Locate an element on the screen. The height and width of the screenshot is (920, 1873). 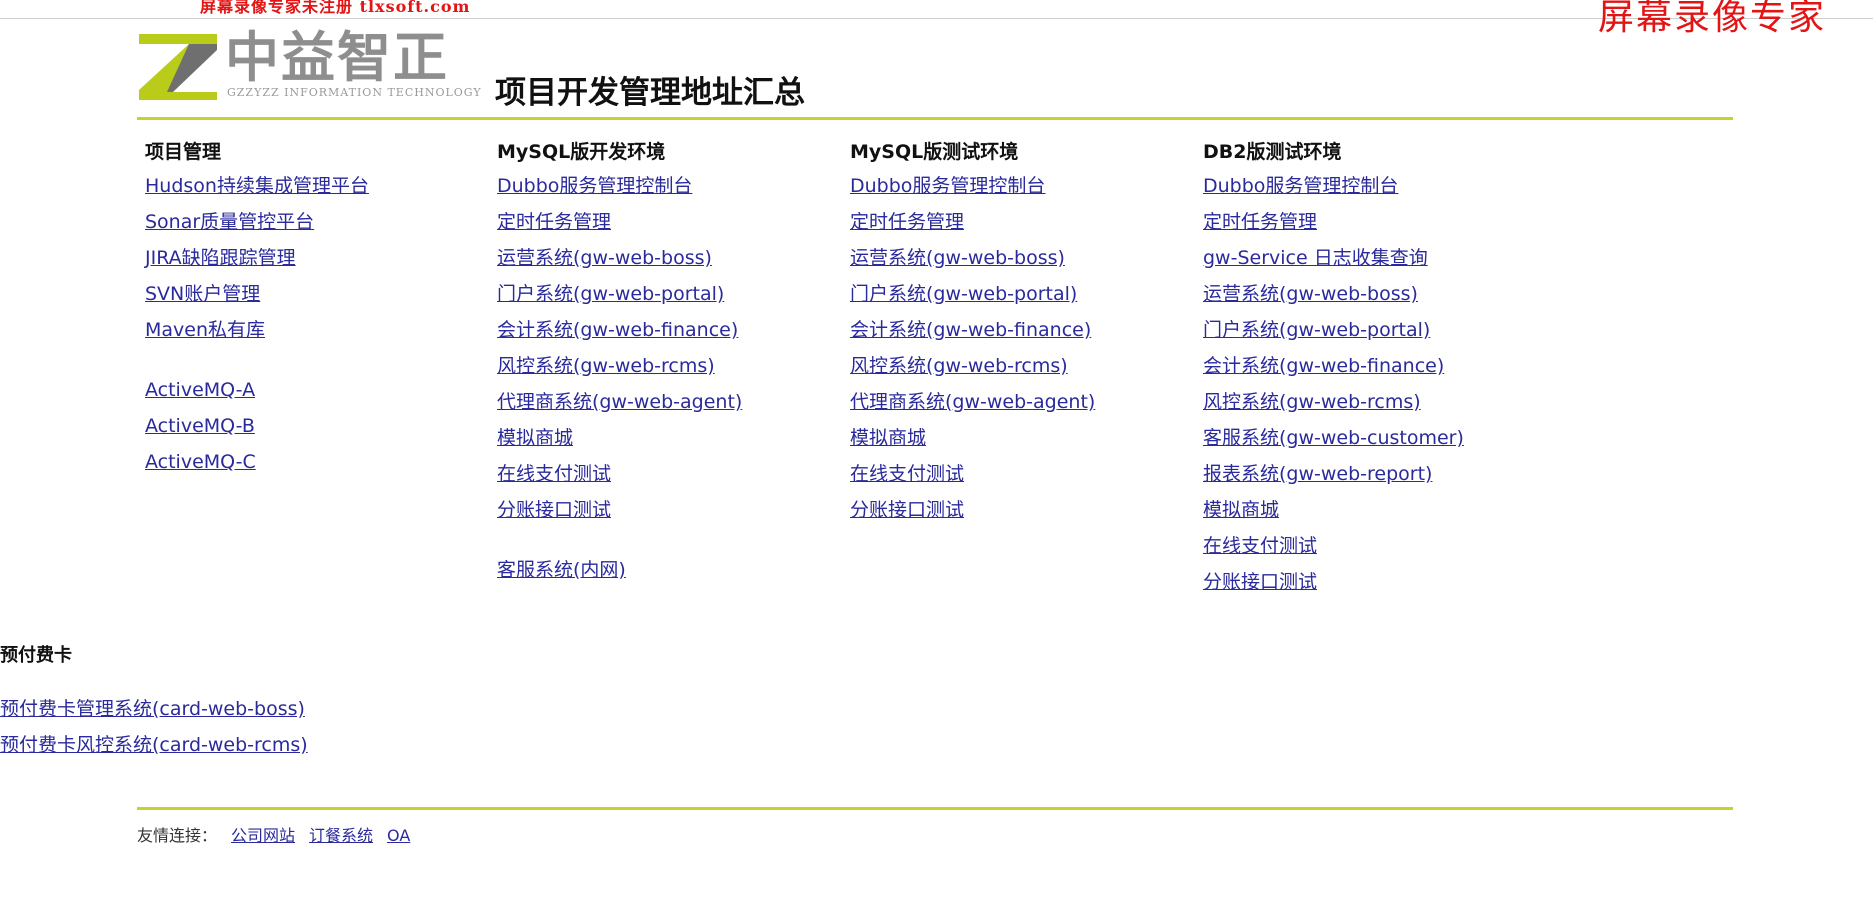
watermark-left: 屏幕录像专家未注册 tlxsoft.com is located at coordinates (335, 8).